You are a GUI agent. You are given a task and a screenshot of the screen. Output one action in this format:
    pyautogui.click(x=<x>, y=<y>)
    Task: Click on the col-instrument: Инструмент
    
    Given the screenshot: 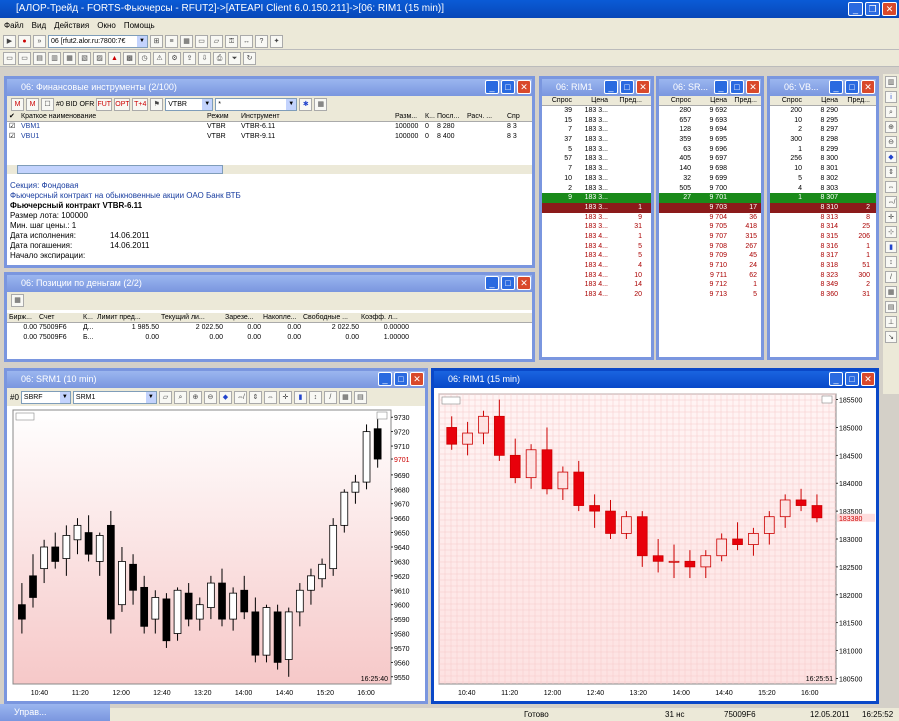 What is the action you would take?
    pyautogui.click(x=316, y=116)
    